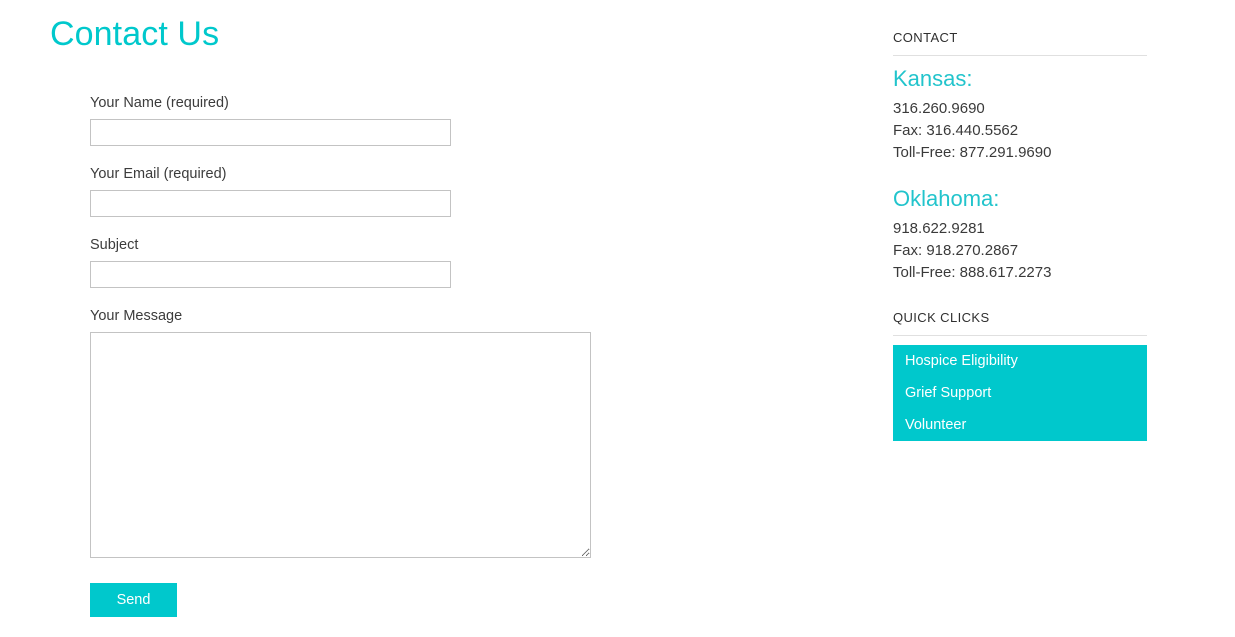 This screenshot has width=1235, height=637. Describe the element at coordinates (939, 228) in the screenshot. I see `phone-main-oklahoma: 918.622.9281` at that location.